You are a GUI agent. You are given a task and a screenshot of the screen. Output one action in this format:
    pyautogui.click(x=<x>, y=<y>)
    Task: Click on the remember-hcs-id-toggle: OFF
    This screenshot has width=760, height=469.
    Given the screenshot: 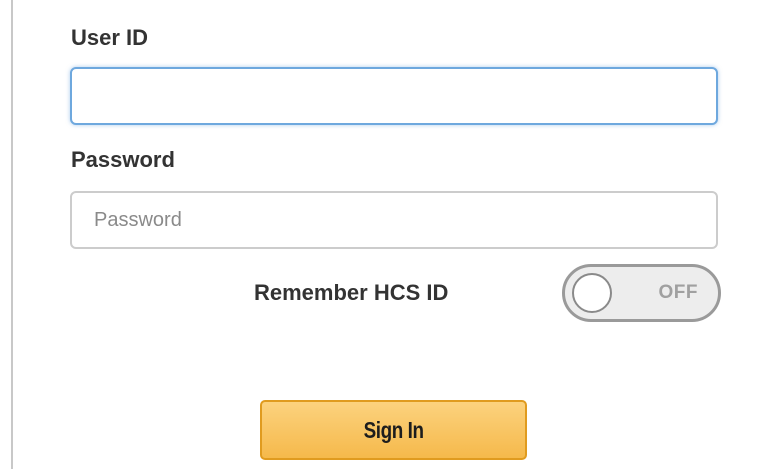 What is the action you would take?
    pyautogui.click(x=641, y=293)
    